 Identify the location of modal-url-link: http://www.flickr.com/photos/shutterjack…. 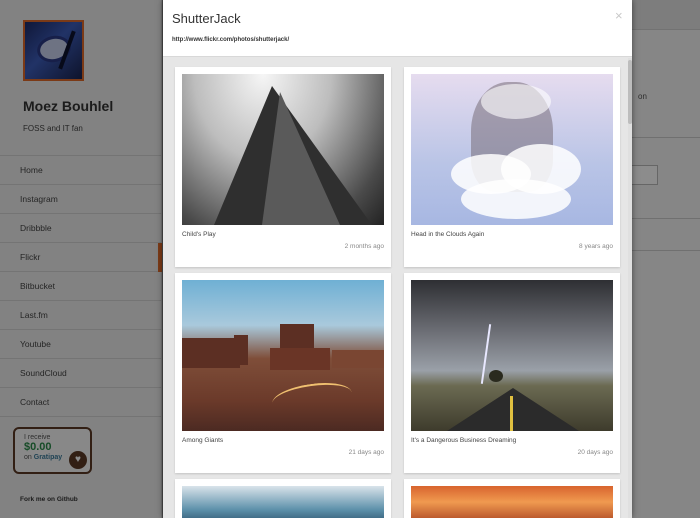
(230, 40).